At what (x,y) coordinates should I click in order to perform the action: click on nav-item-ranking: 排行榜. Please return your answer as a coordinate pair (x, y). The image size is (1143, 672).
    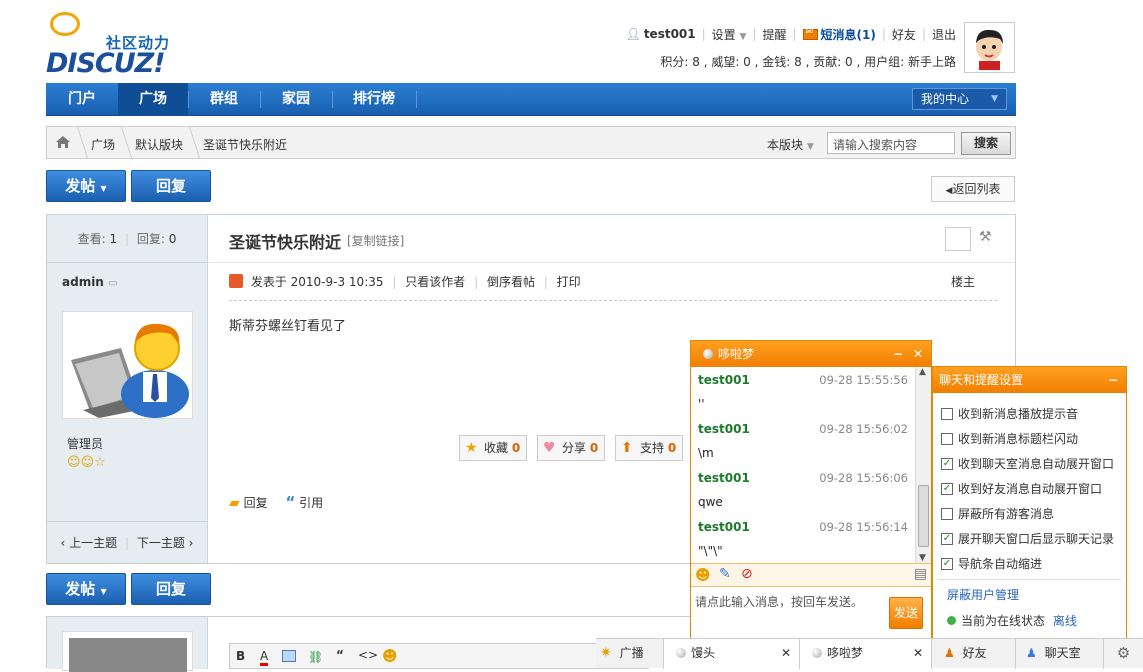
    Looking at the image, I should click on (374, 99).